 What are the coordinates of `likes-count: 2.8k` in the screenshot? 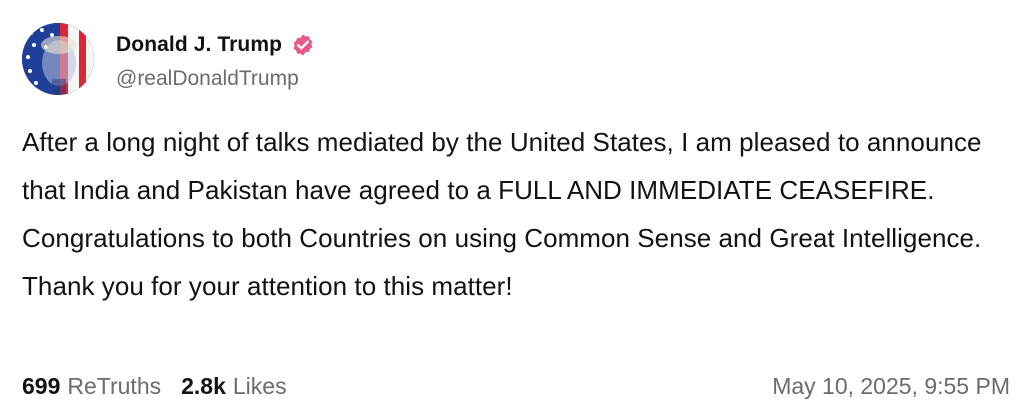 It's located at (203, 385).